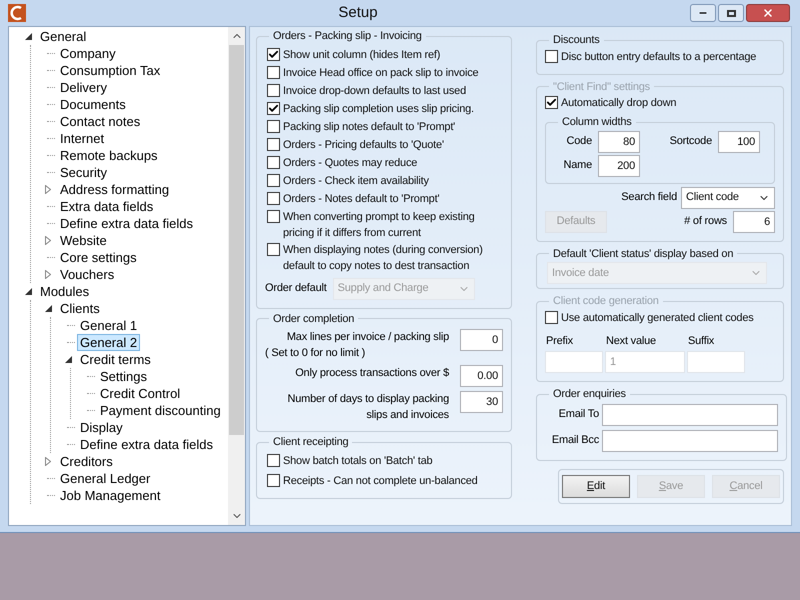 This screenshot has height=600, width=800. What do you see at coordinates (380, 73) in the screenshot?
I see `checkbox-label: Invoice Head office on pack slip to invoice` at bounding box center [380, 73].